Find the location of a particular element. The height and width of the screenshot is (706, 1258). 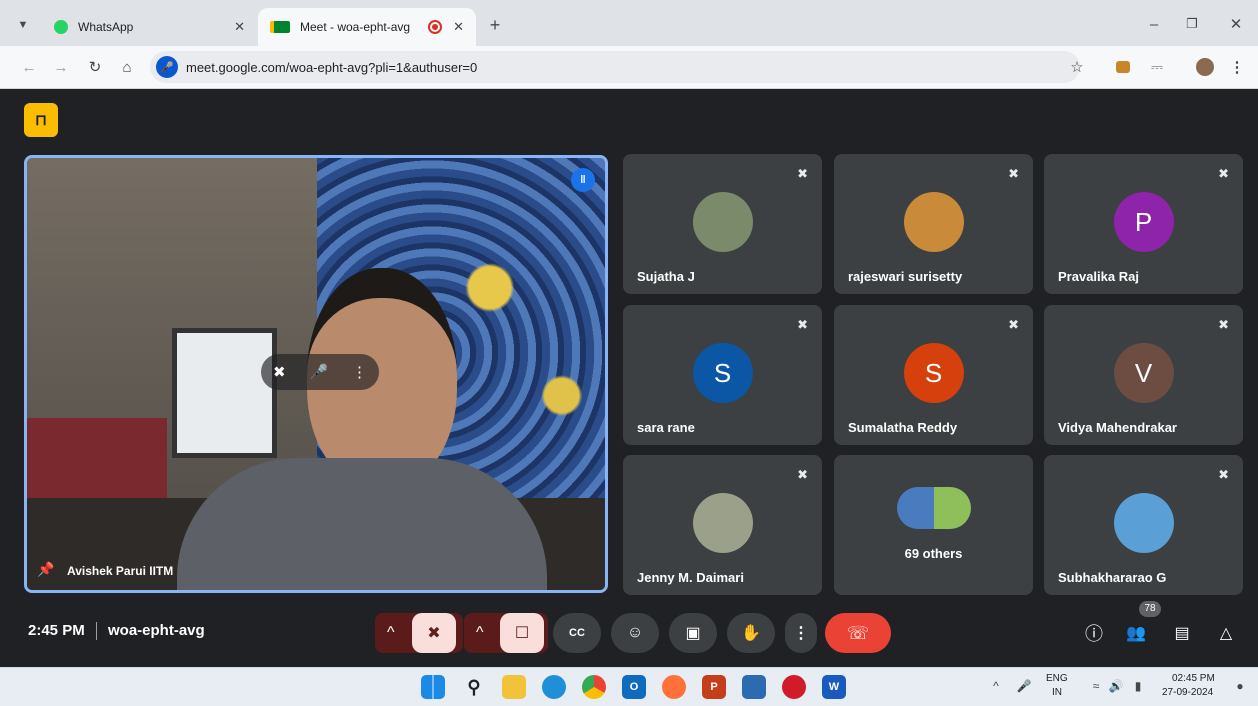

tab-whatsapp: WhatsApp ✕ is located at coordinates (149, 27).